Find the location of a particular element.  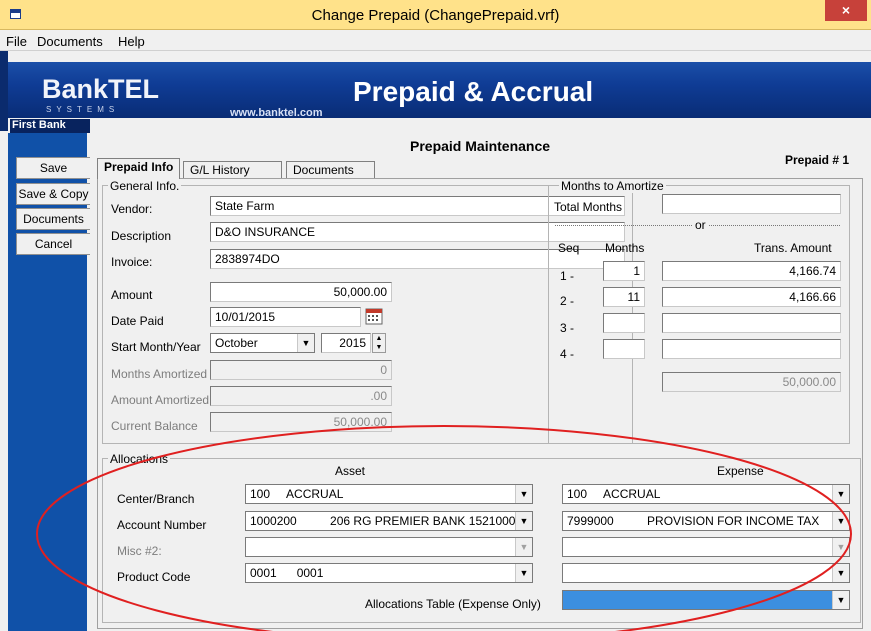

amount-amortized-label: Amount Amortized is located at coordinates (160, 400).